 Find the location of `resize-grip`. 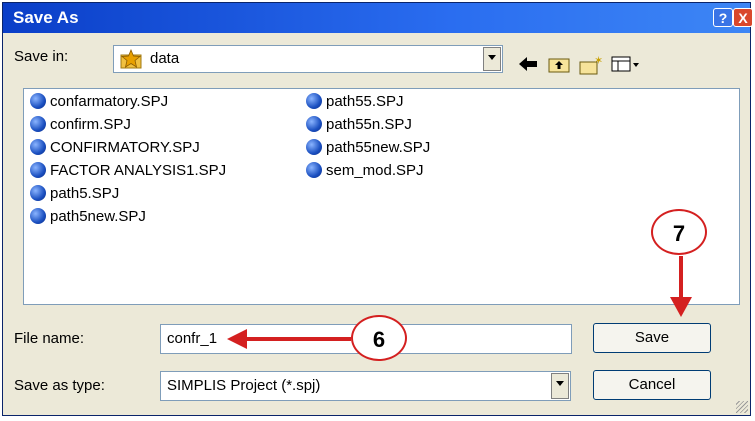

resize-grip is located at coordinates (742, 407).